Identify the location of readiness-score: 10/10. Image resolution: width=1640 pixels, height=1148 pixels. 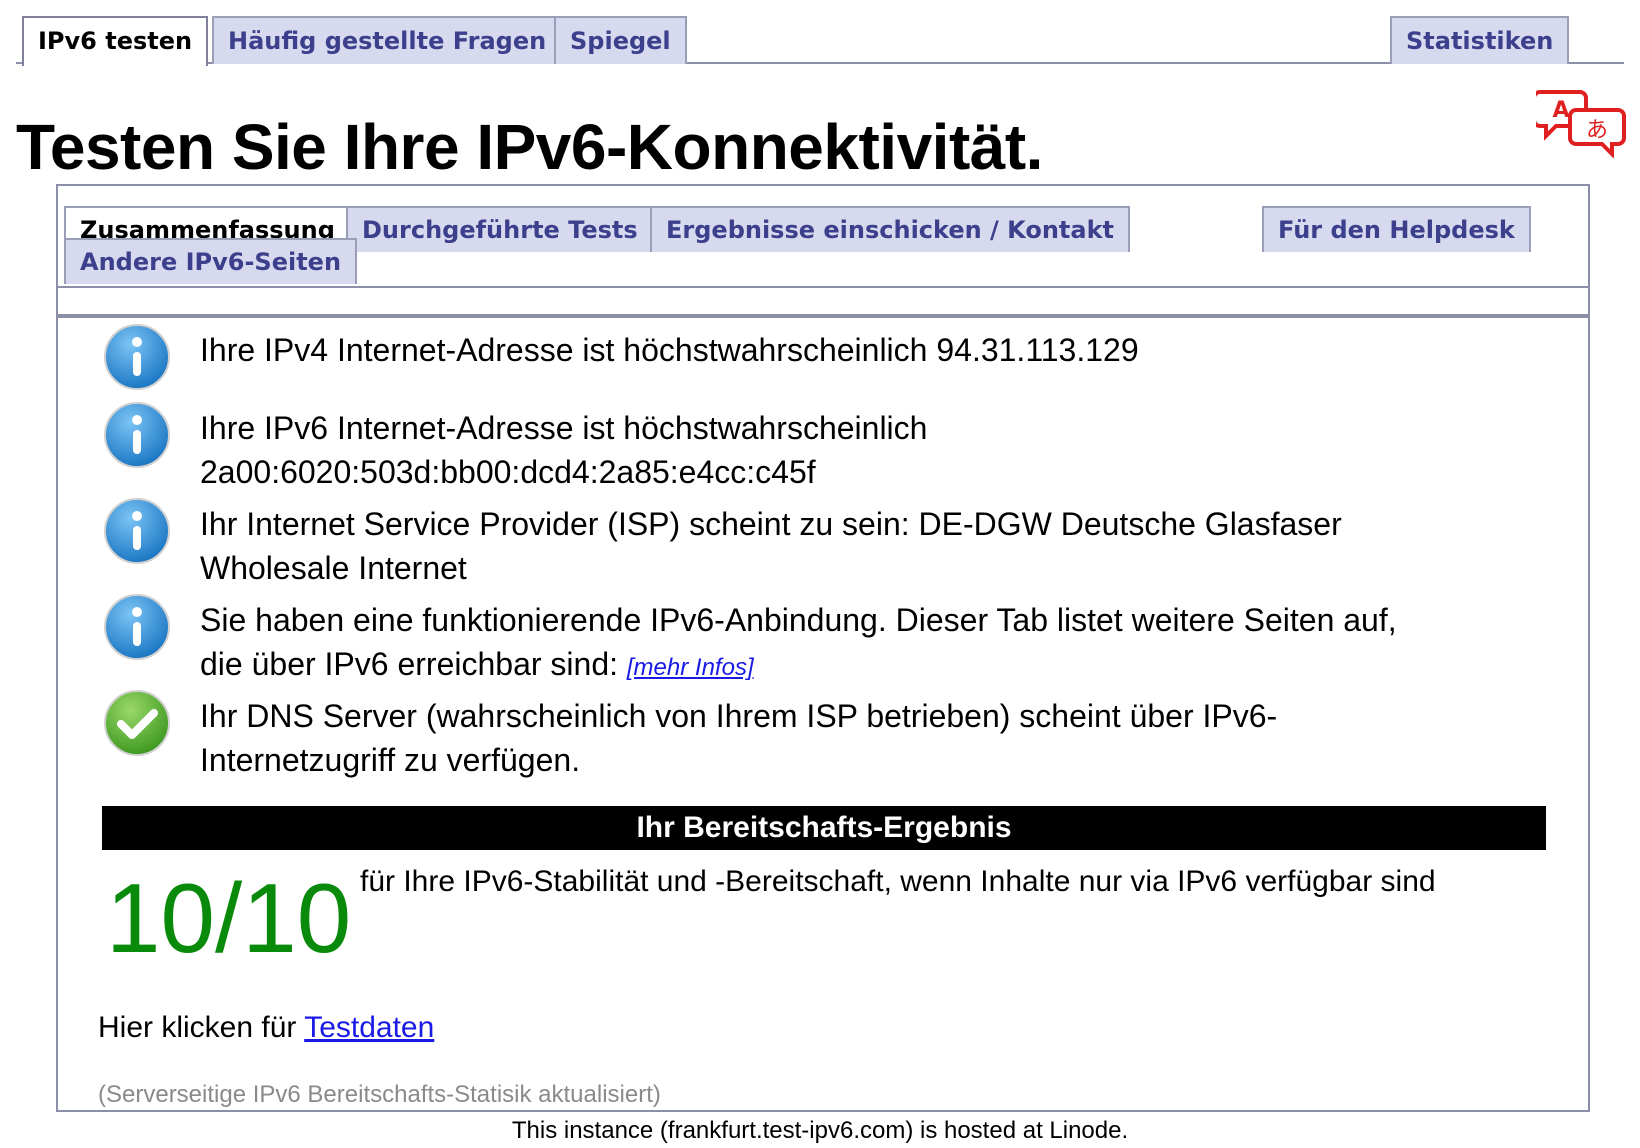
(229, 918).